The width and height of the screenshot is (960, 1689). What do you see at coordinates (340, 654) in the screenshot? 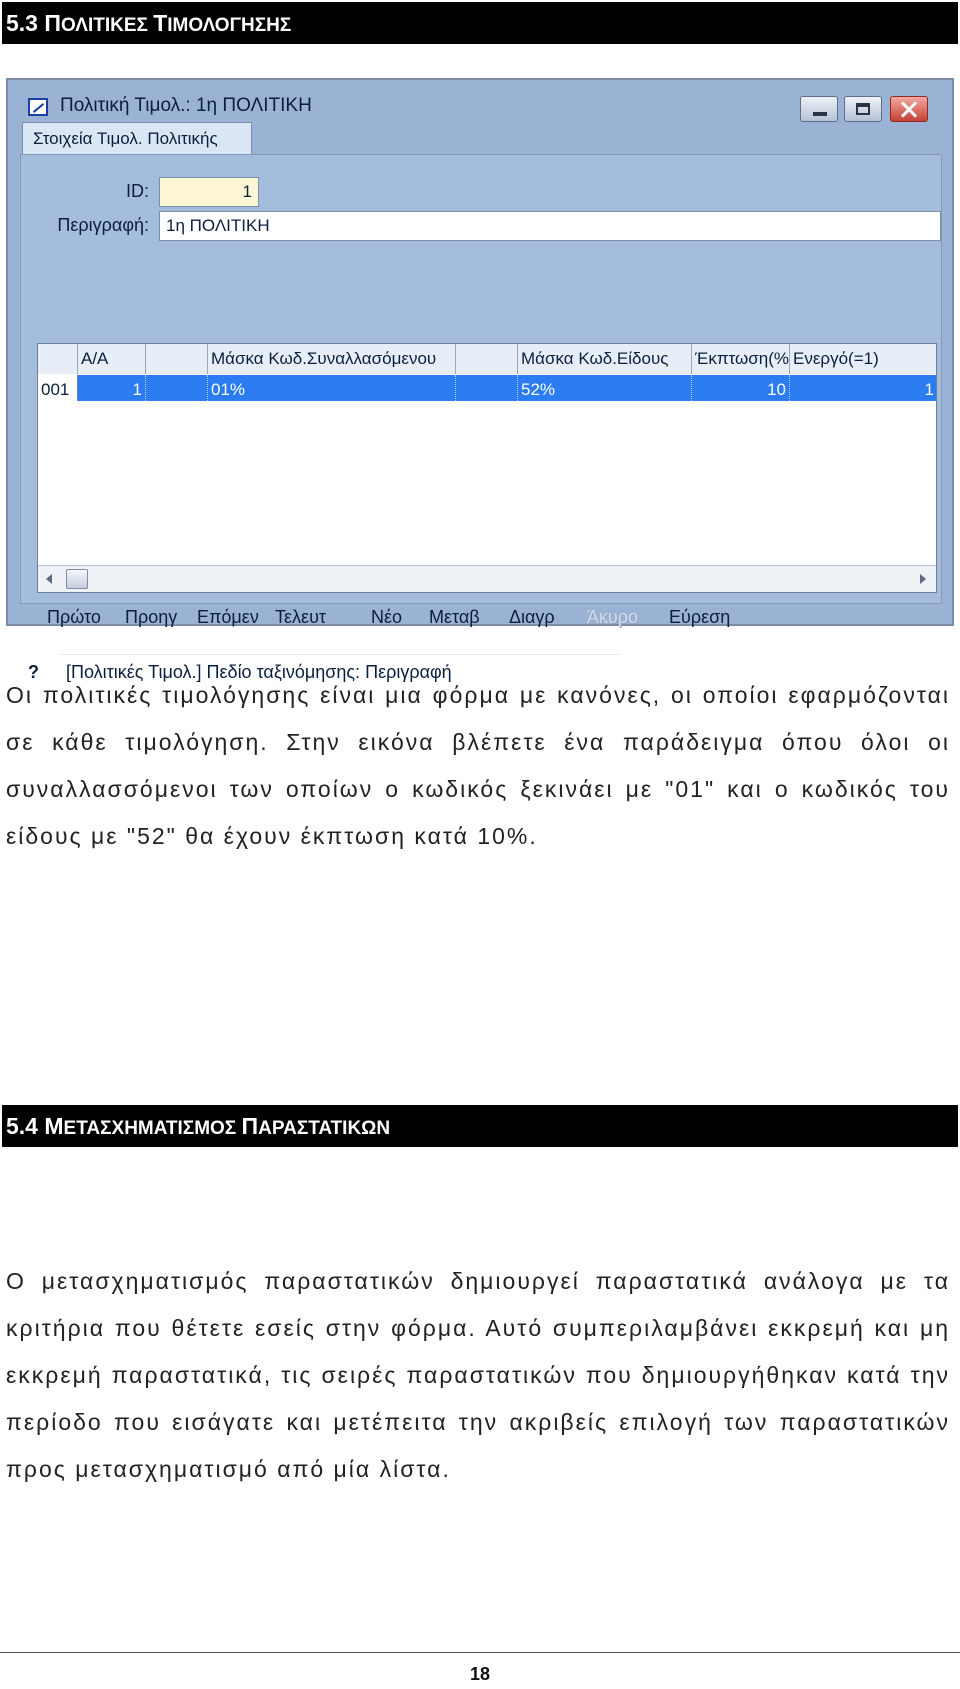
I see `status-divider` at bounding box center [340, 654].